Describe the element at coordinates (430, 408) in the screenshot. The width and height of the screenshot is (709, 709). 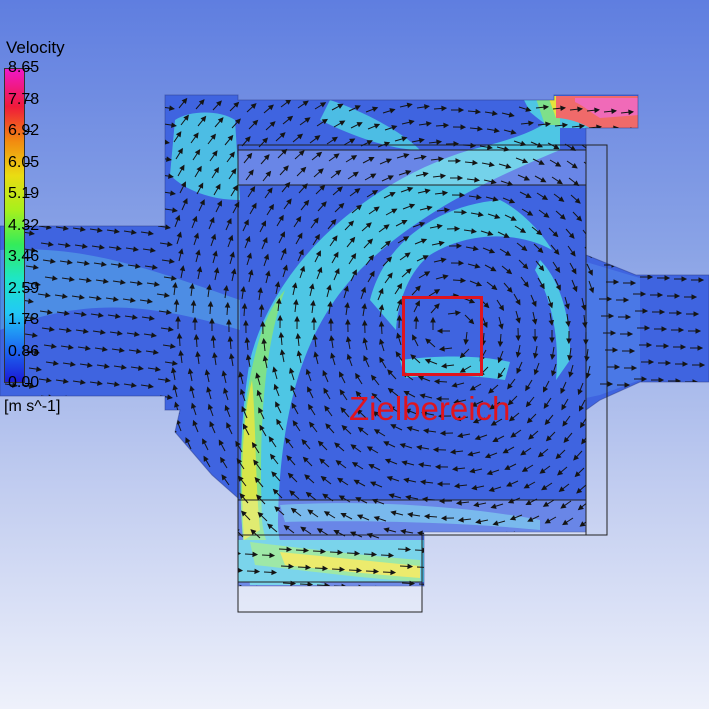
I see `target-region-label: Zielbereich` at that location.